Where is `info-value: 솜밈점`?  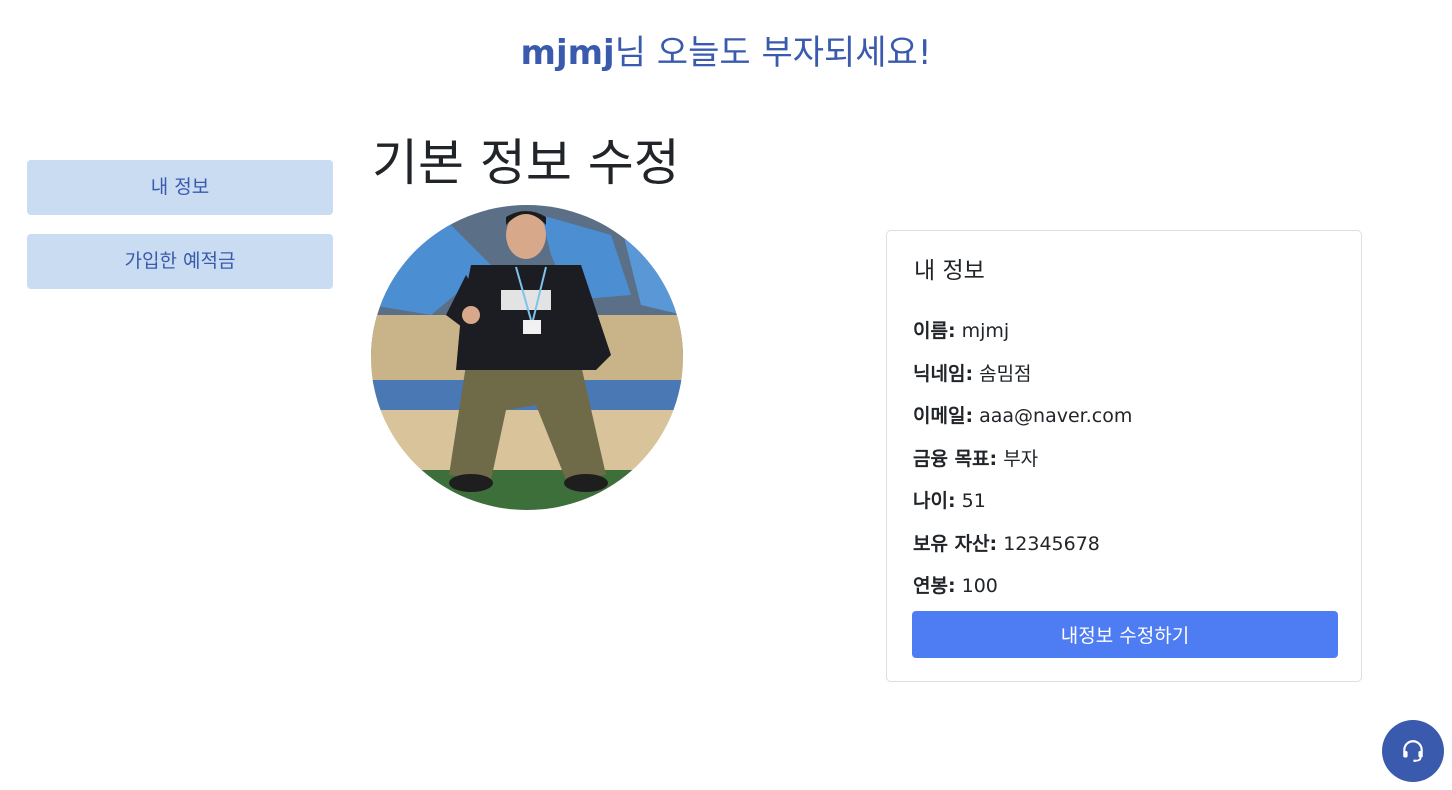 info-value: 솜밈점 is located at coordinates (1005, 373).